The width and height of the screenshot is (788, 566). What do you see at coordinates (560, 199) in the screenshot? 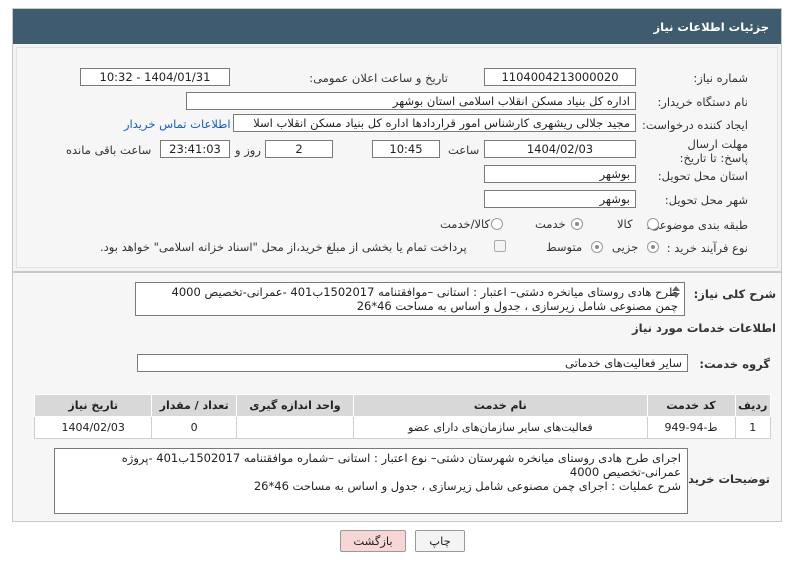
I see `city-field: بوشهر` at bounding box center [560, 199].